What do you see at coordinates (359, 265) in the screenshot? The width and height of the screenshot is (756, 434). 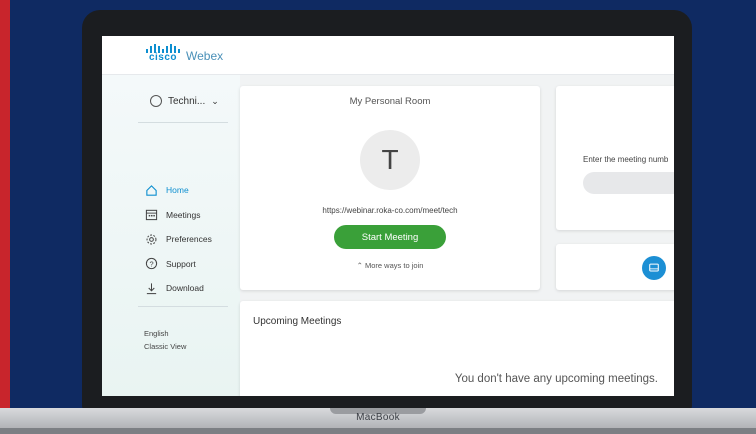 I see `chevron-up-icon: ⌃` at bounding box center [359, 265].